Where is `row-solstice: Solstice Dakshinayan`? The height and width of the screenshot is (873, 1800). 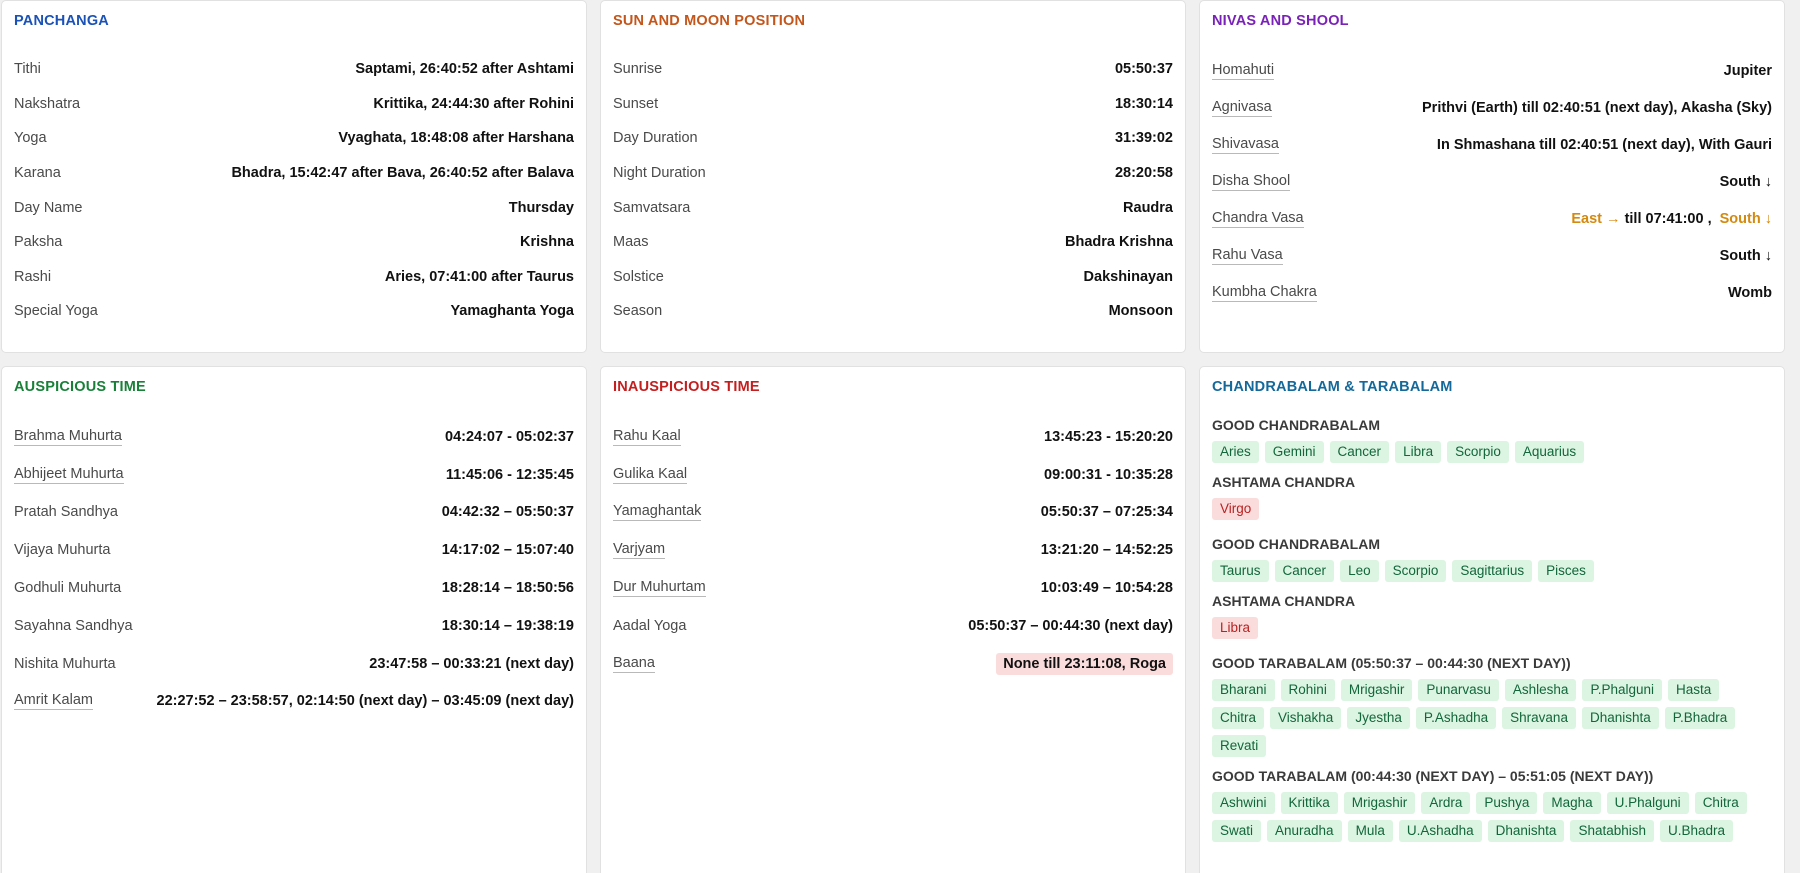
row-solstice: Solstice Dakshinayan is located at coordinates (893, 277).